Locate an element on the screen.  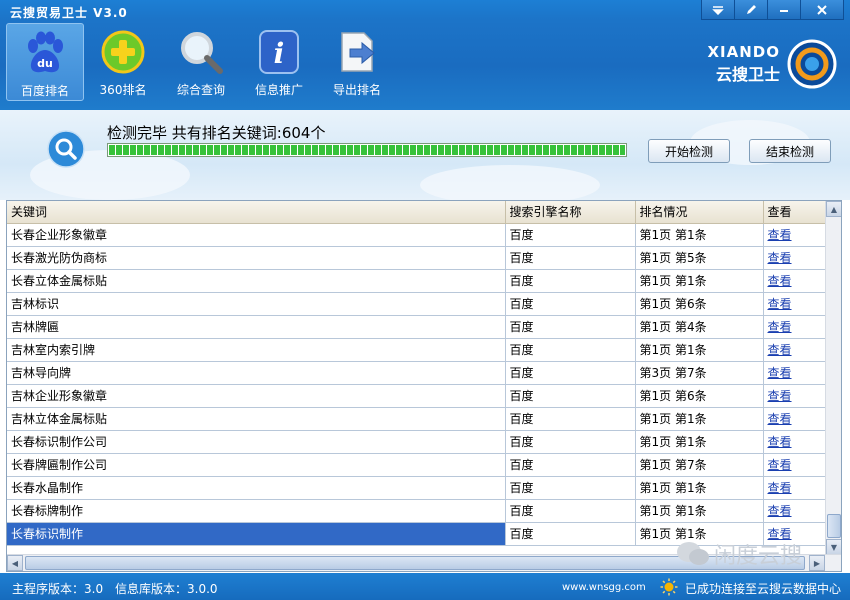
table-row: 长春标识制作公司 百度 第1页 第1条 查看 is located at coordinates (417, 442).